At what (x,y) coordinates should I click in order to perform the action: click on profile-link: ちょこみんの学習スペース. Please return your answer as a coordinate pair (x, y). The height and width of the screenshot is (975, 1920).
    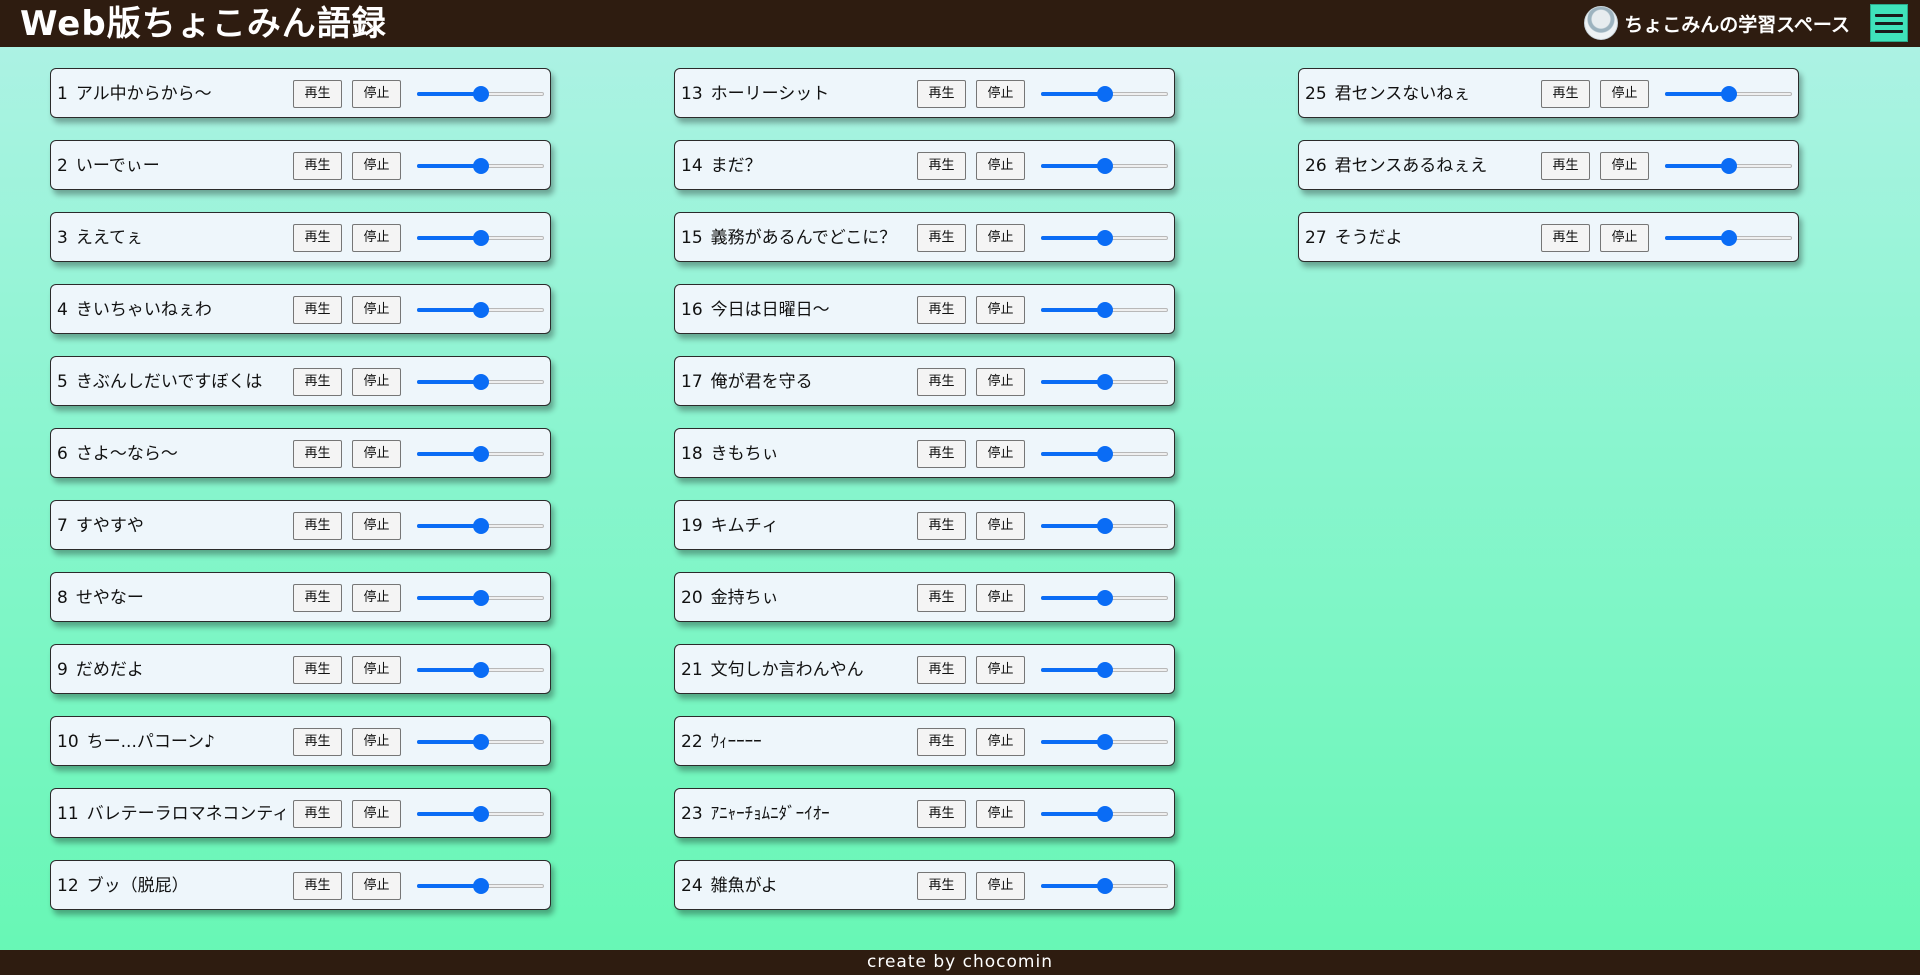
    Looking at the image, I should click on (1717, 23).